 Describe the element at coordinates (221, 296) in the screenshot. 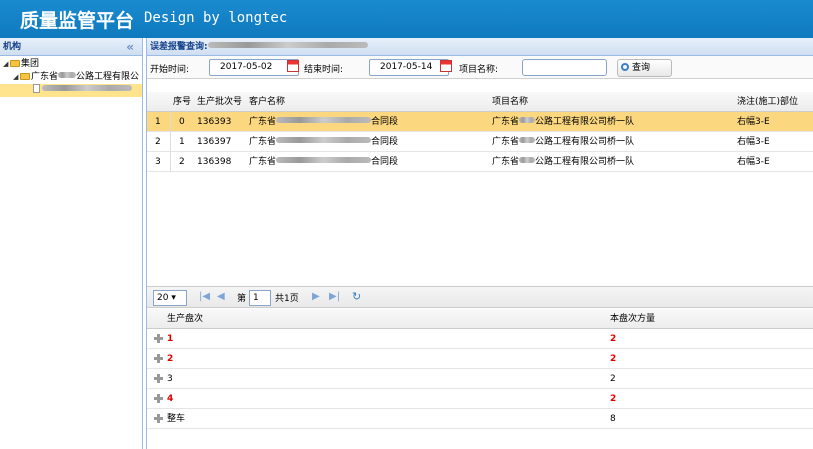

I see `prev-page-icon: ◀` at that location.